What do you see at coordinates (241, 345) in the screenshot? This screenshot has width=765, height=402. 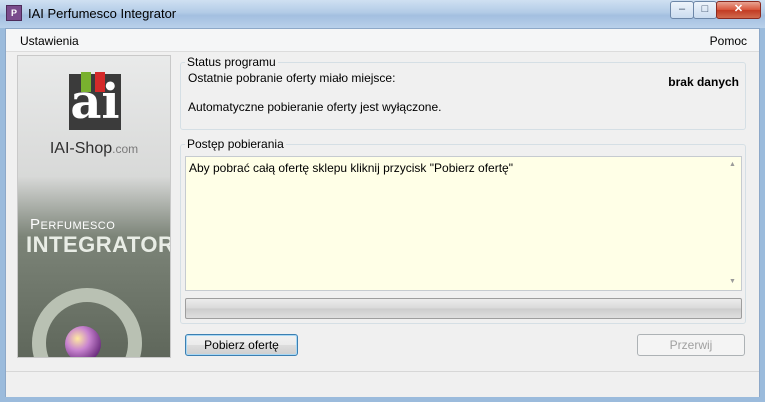 I see `download-offer-button: Pobierz ofertę` at bounding box center [241, 345].